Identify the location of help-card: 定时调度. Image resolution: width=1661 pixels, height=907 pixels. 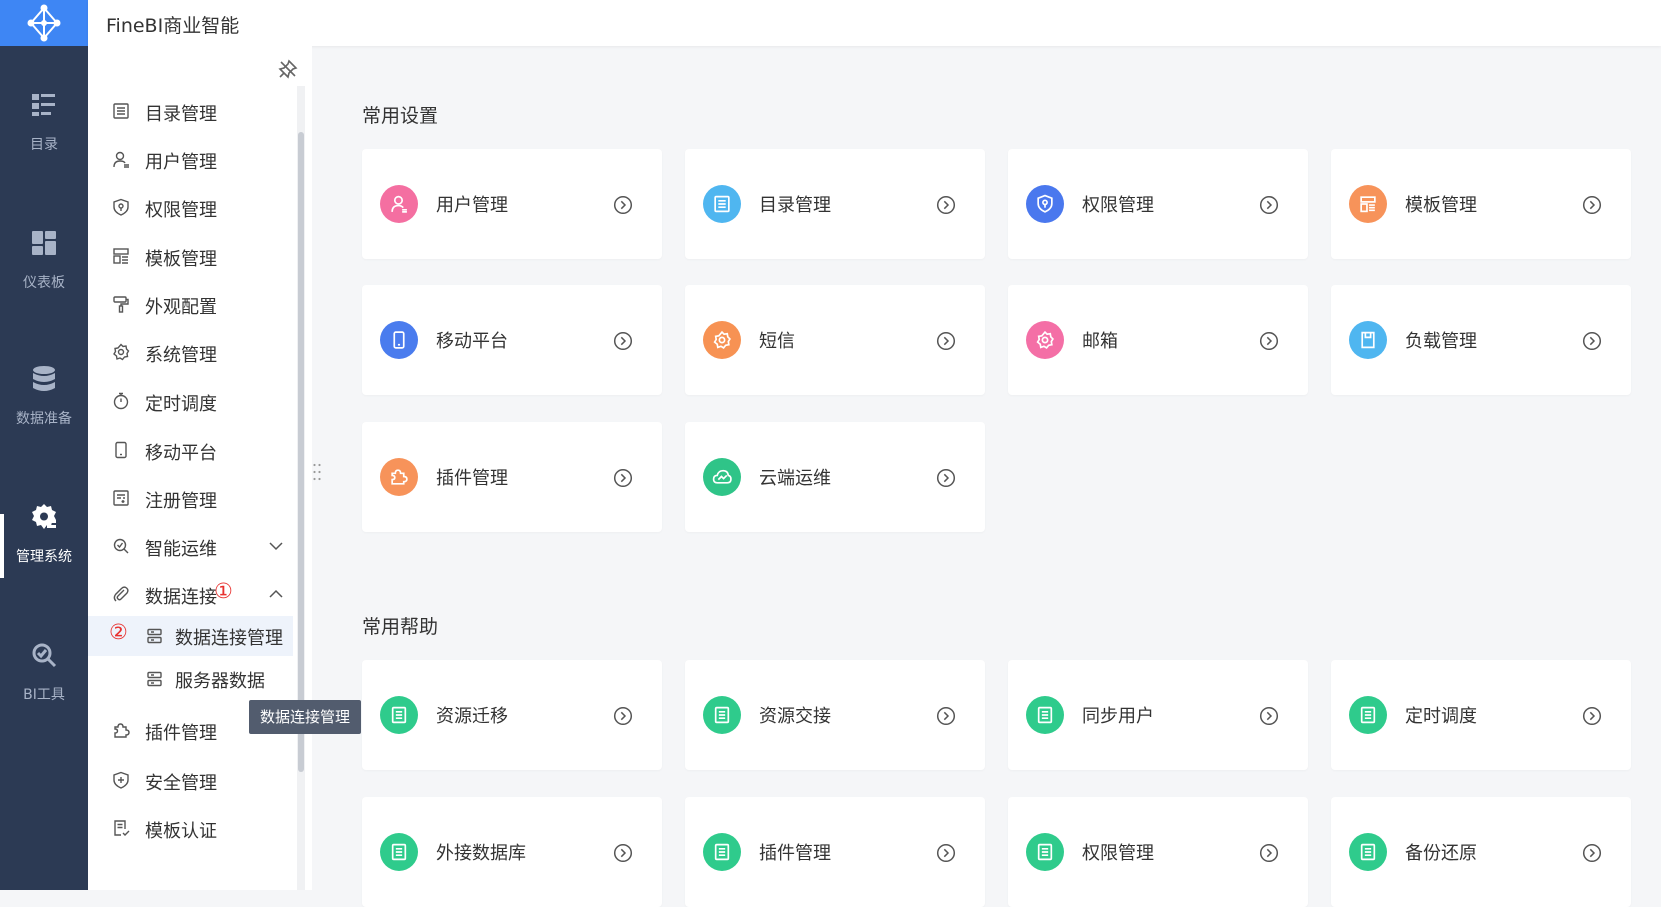
(1481, 715).